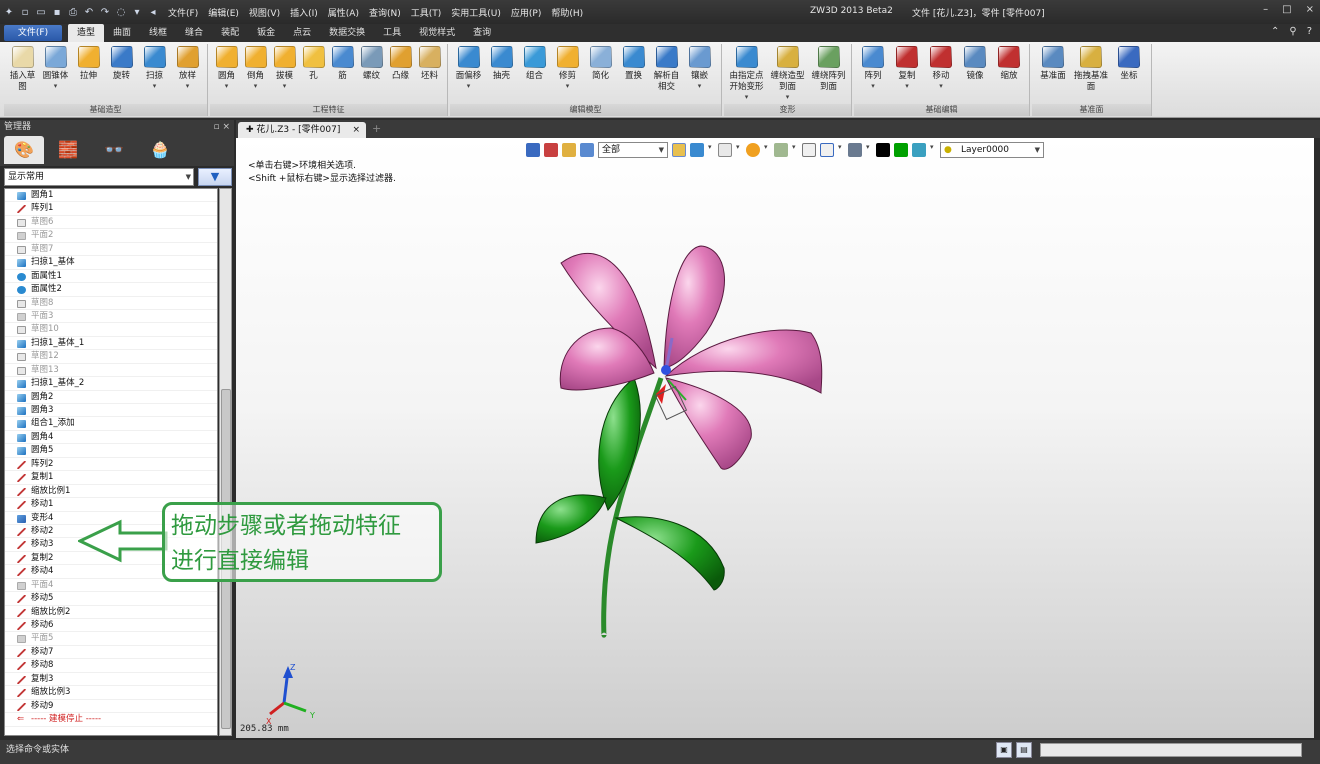 This screenshot has height=764, width=1320. What do you see at coordinates (304, 12) in the screenshot?
I see `menu-item-3: 插入(I)` at bounding box center [304, 12].